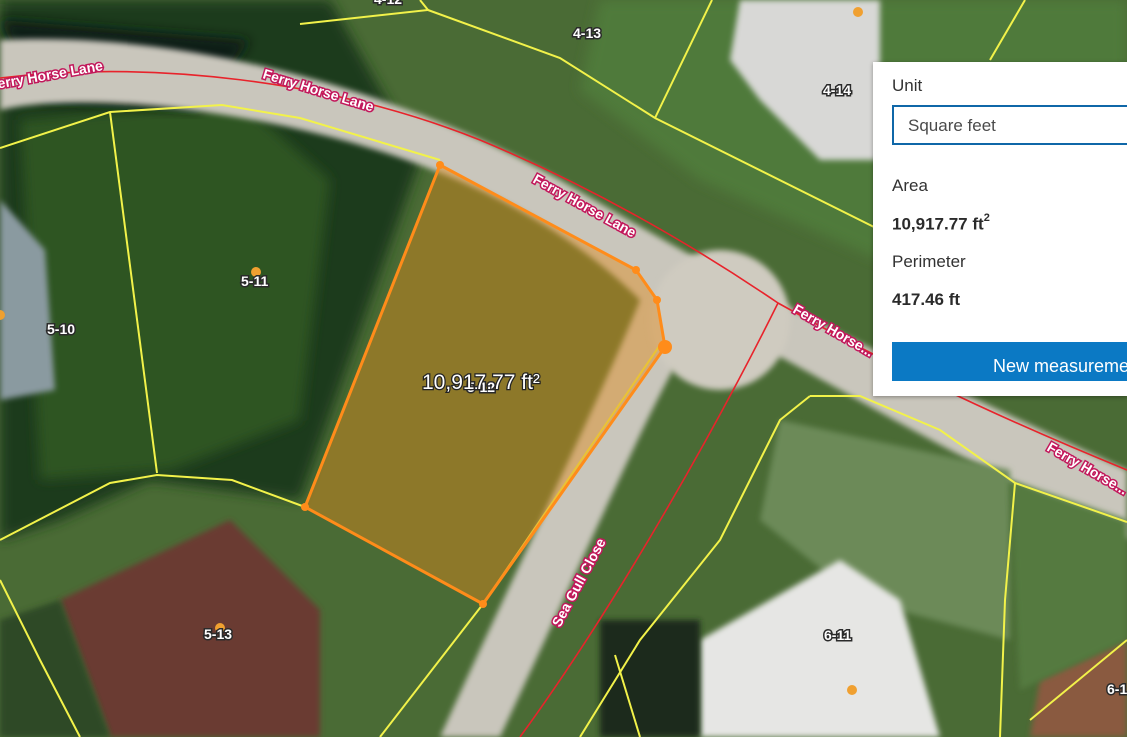  Describe the element at coordinates (1117, 689) in the screenshot. I see `parcel-label: 6-1` at that location.